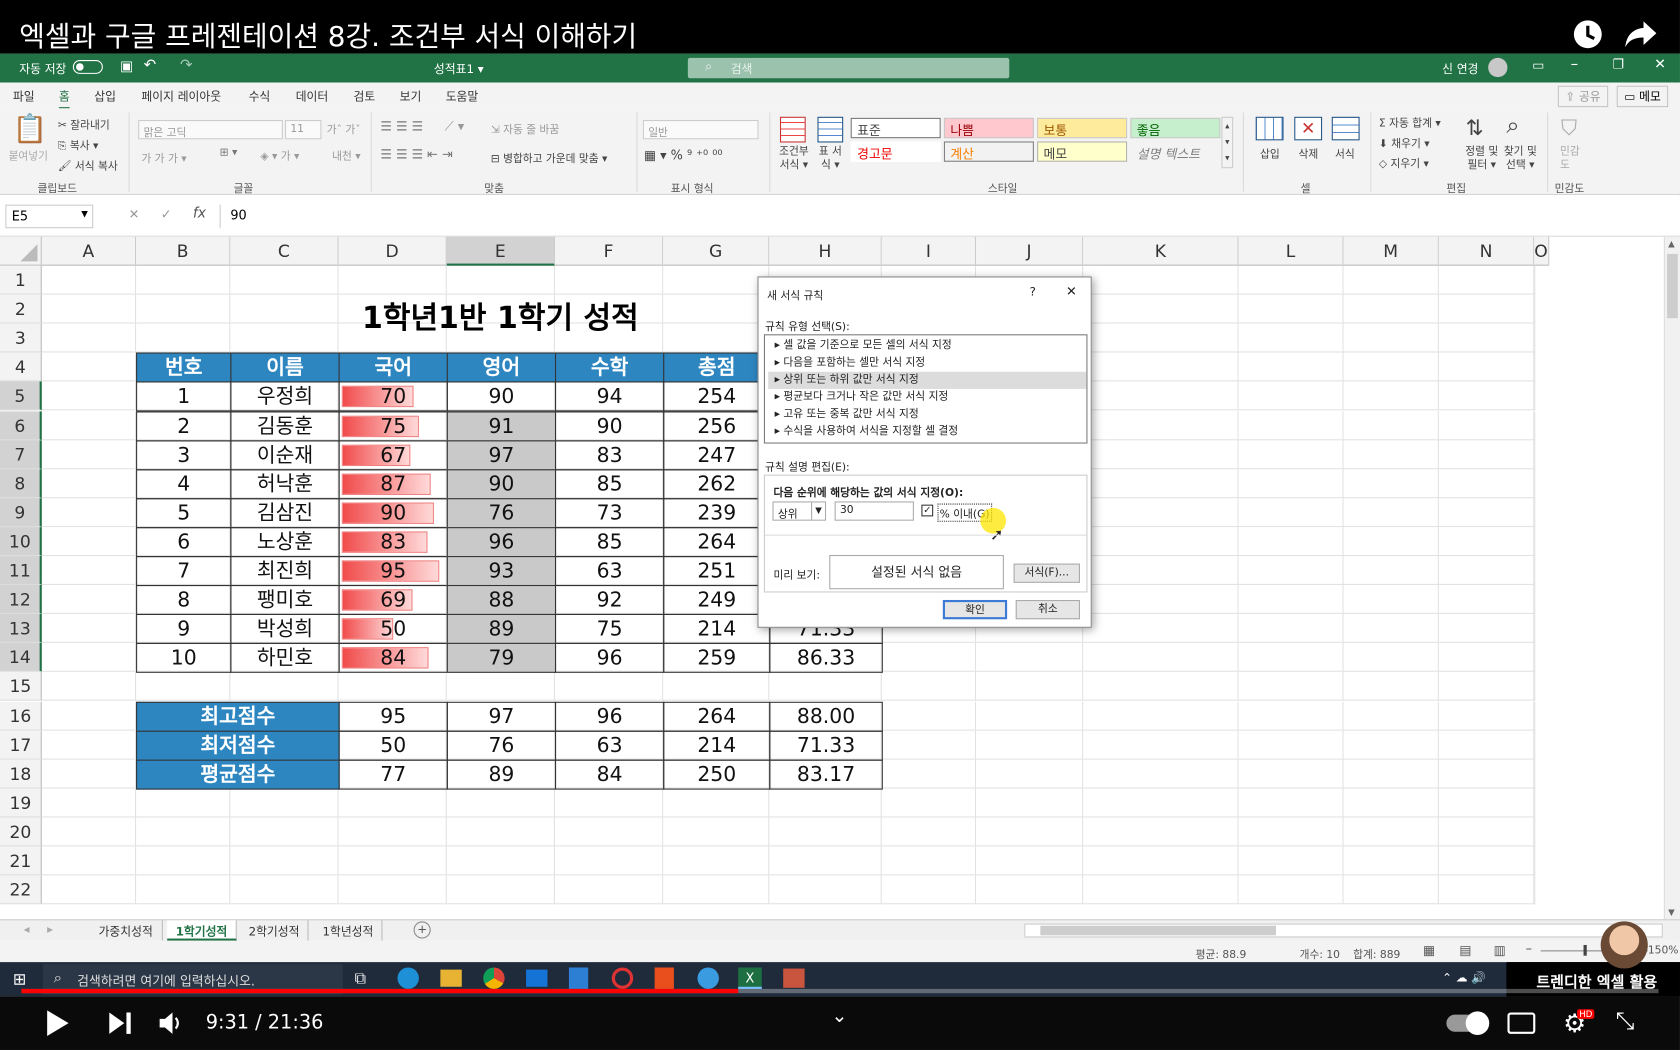 The image size is (1680, 1050). What do you see at coordinates (683, 155) in the screenshot?
I see `number-format-icons: ▦ ▾ % ⁹ ⁺⁰ ⁰⁰` at bounding box center [683, 155].